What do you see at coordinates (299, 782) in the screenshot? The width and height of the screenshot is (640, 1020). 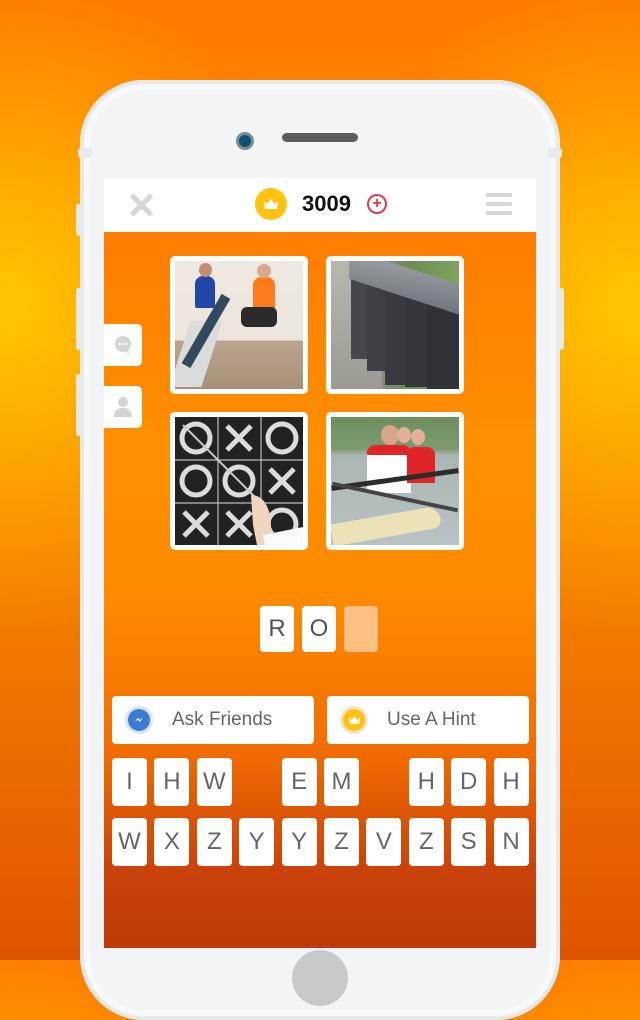 I see `letter-key: E` at bounding box center [299, 782].